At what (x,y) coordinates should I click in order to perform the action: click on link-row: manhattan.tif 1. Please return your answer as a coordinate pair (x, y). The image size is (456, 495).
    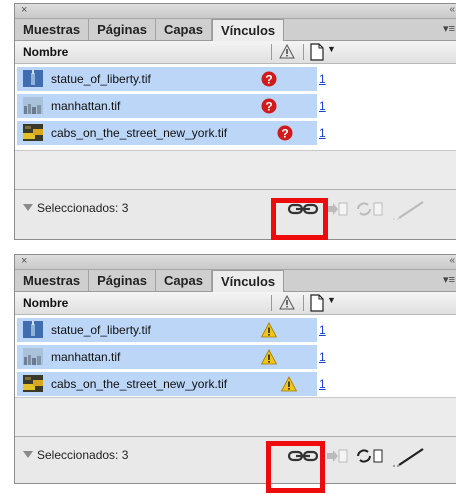
    Looking at the image, I should click on (171, 356).